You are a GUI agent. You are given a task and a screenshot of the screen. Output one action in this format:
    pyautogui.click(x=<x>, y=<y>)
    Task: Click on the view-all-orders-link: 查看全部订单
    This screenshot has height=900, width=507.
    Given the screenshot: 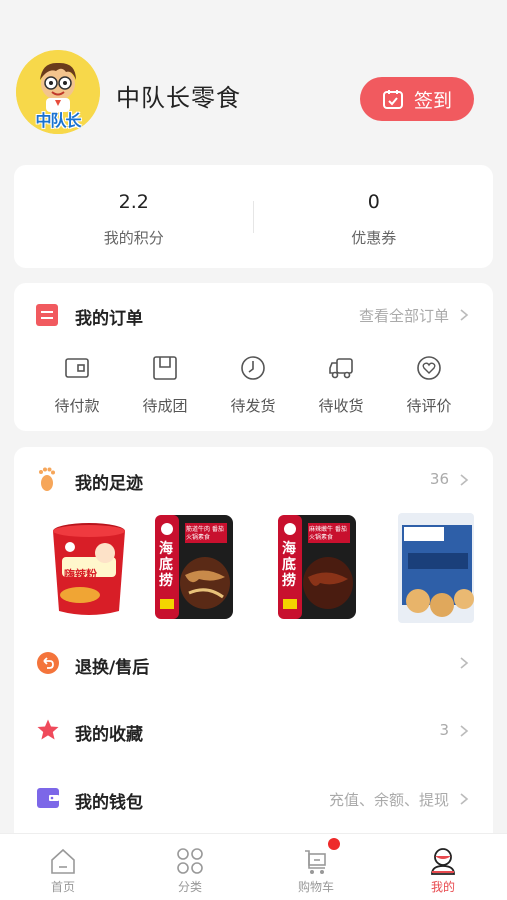 What is the action you would take?
    pyautogui.click(x=404, y=315)
    